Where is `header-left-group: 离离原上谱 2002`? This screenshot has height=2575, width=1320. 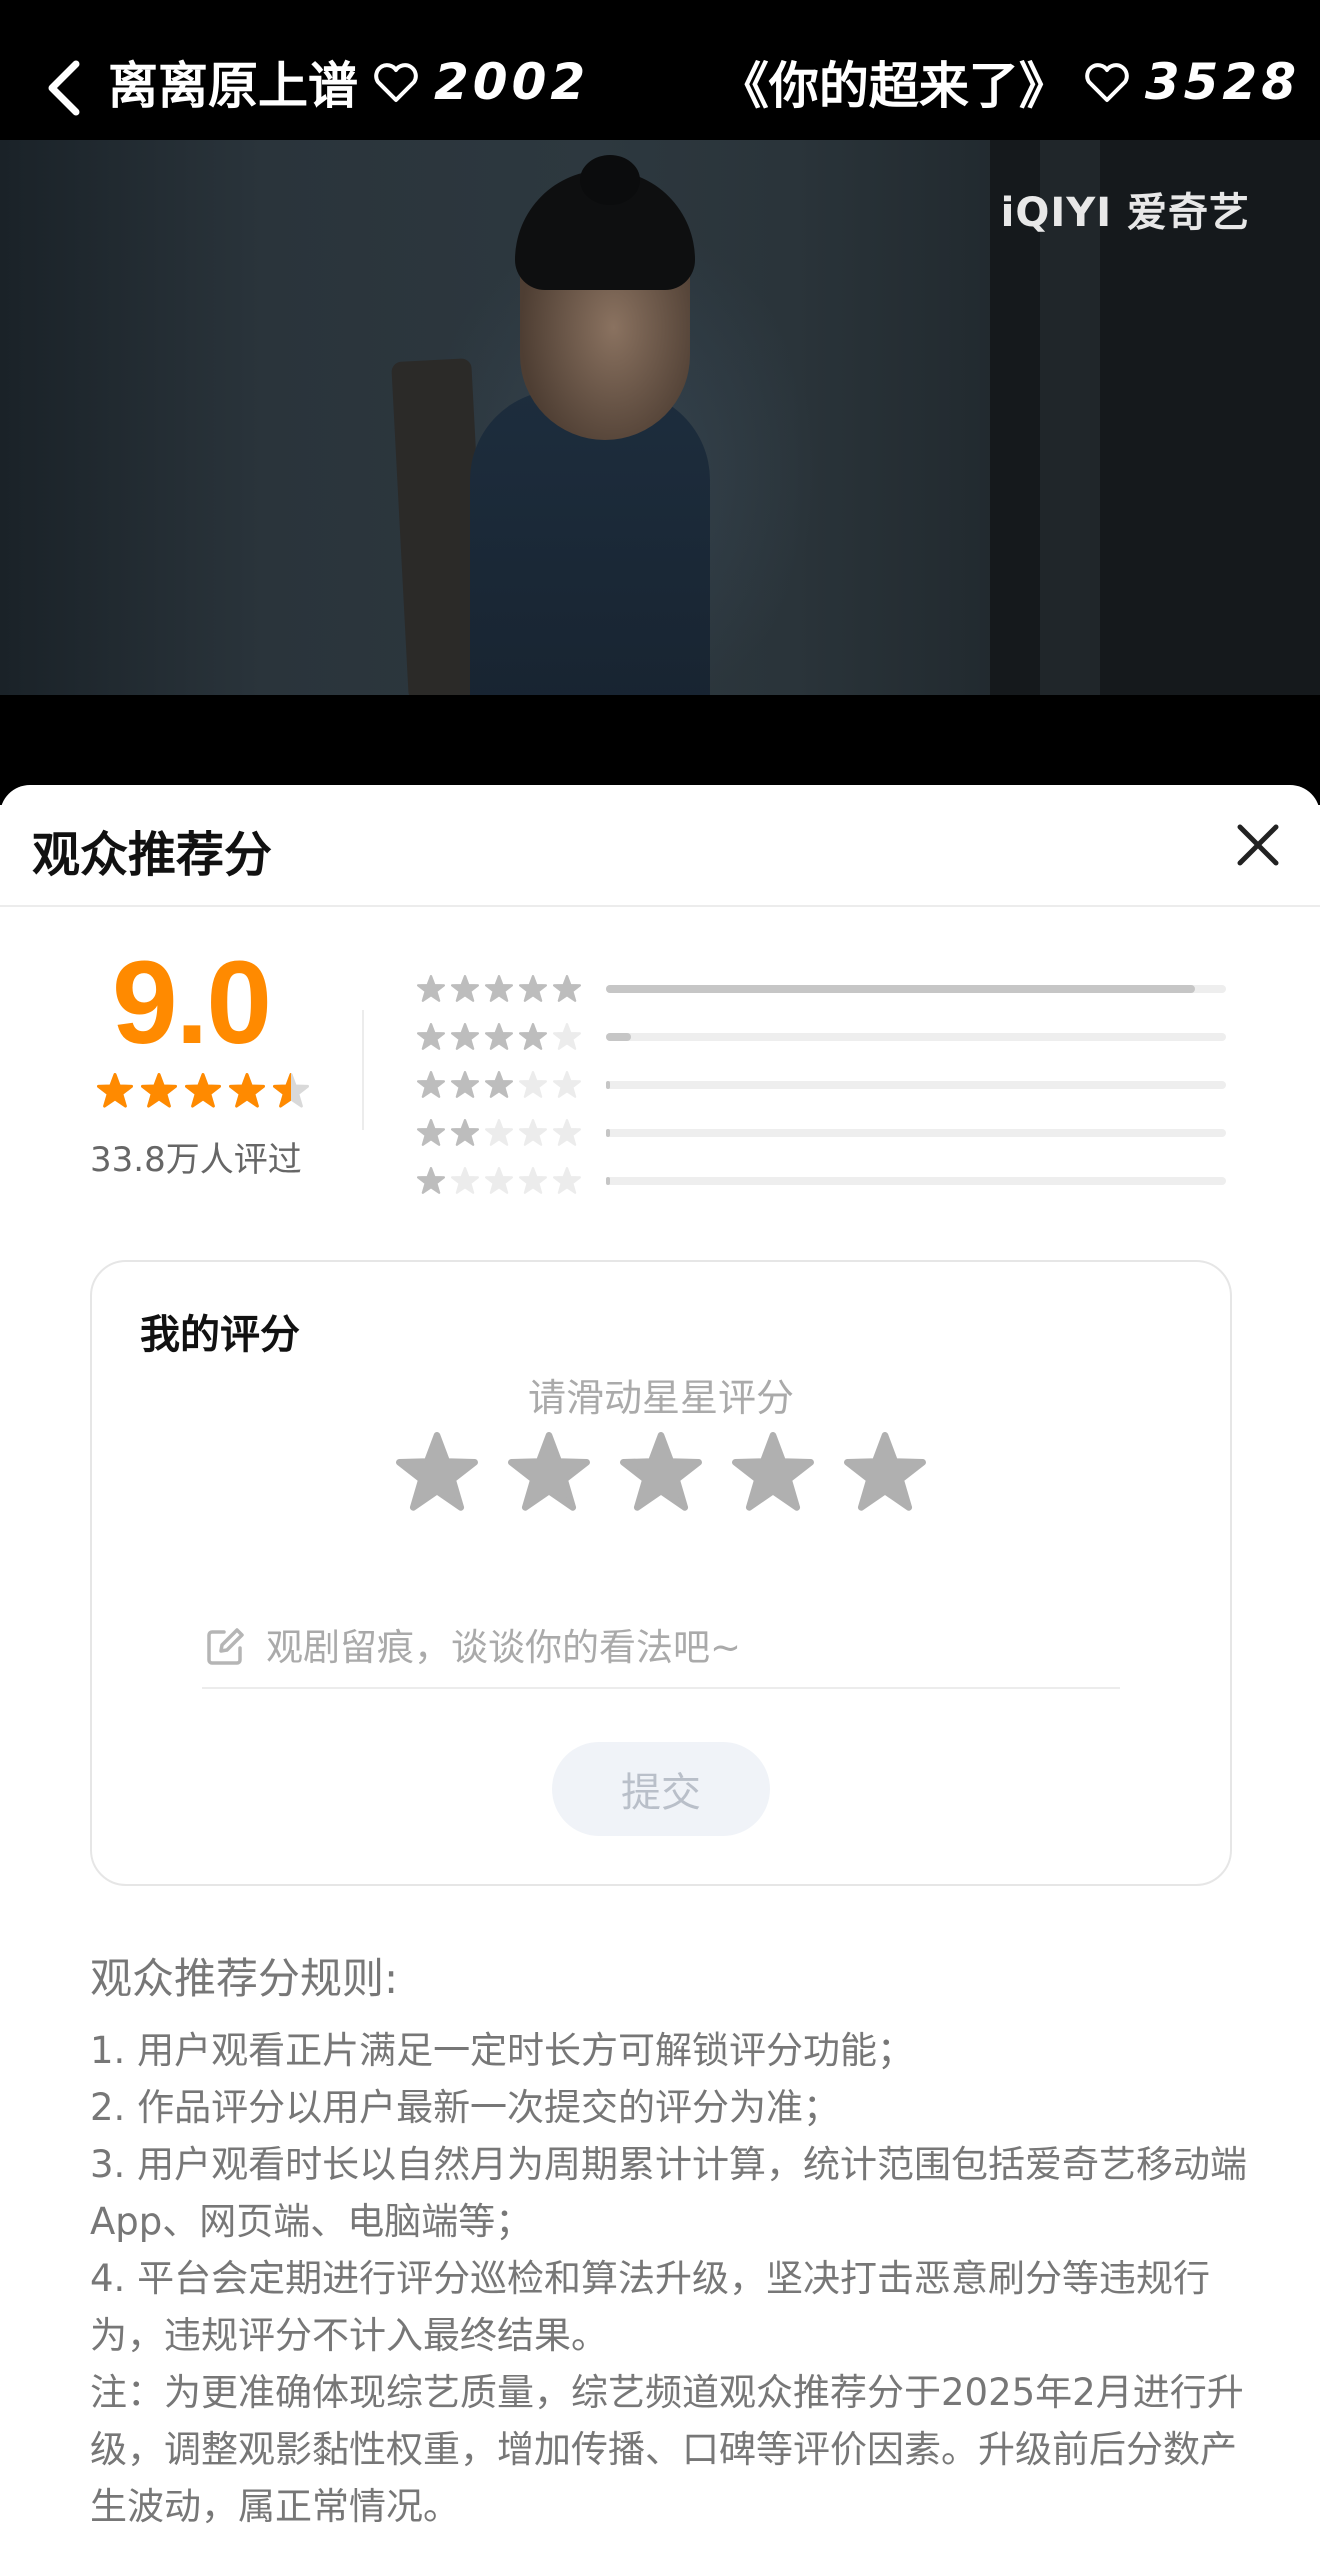 header-left-group: 离离原上谱 2002 is located at coordinates (348, 82).